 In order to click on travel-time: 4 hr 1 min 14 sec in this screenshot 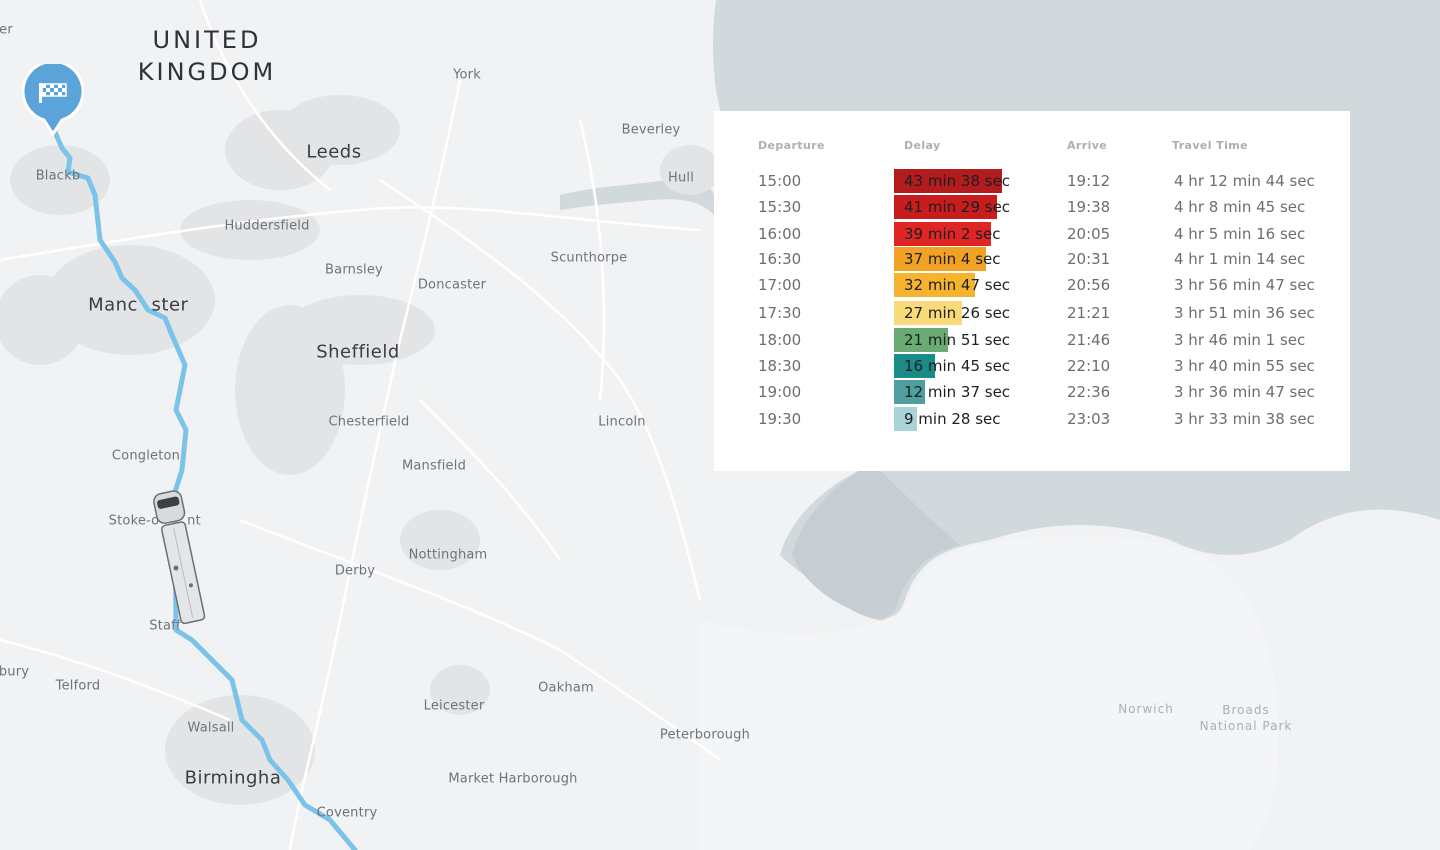, I will do `click(1240, 259)`.